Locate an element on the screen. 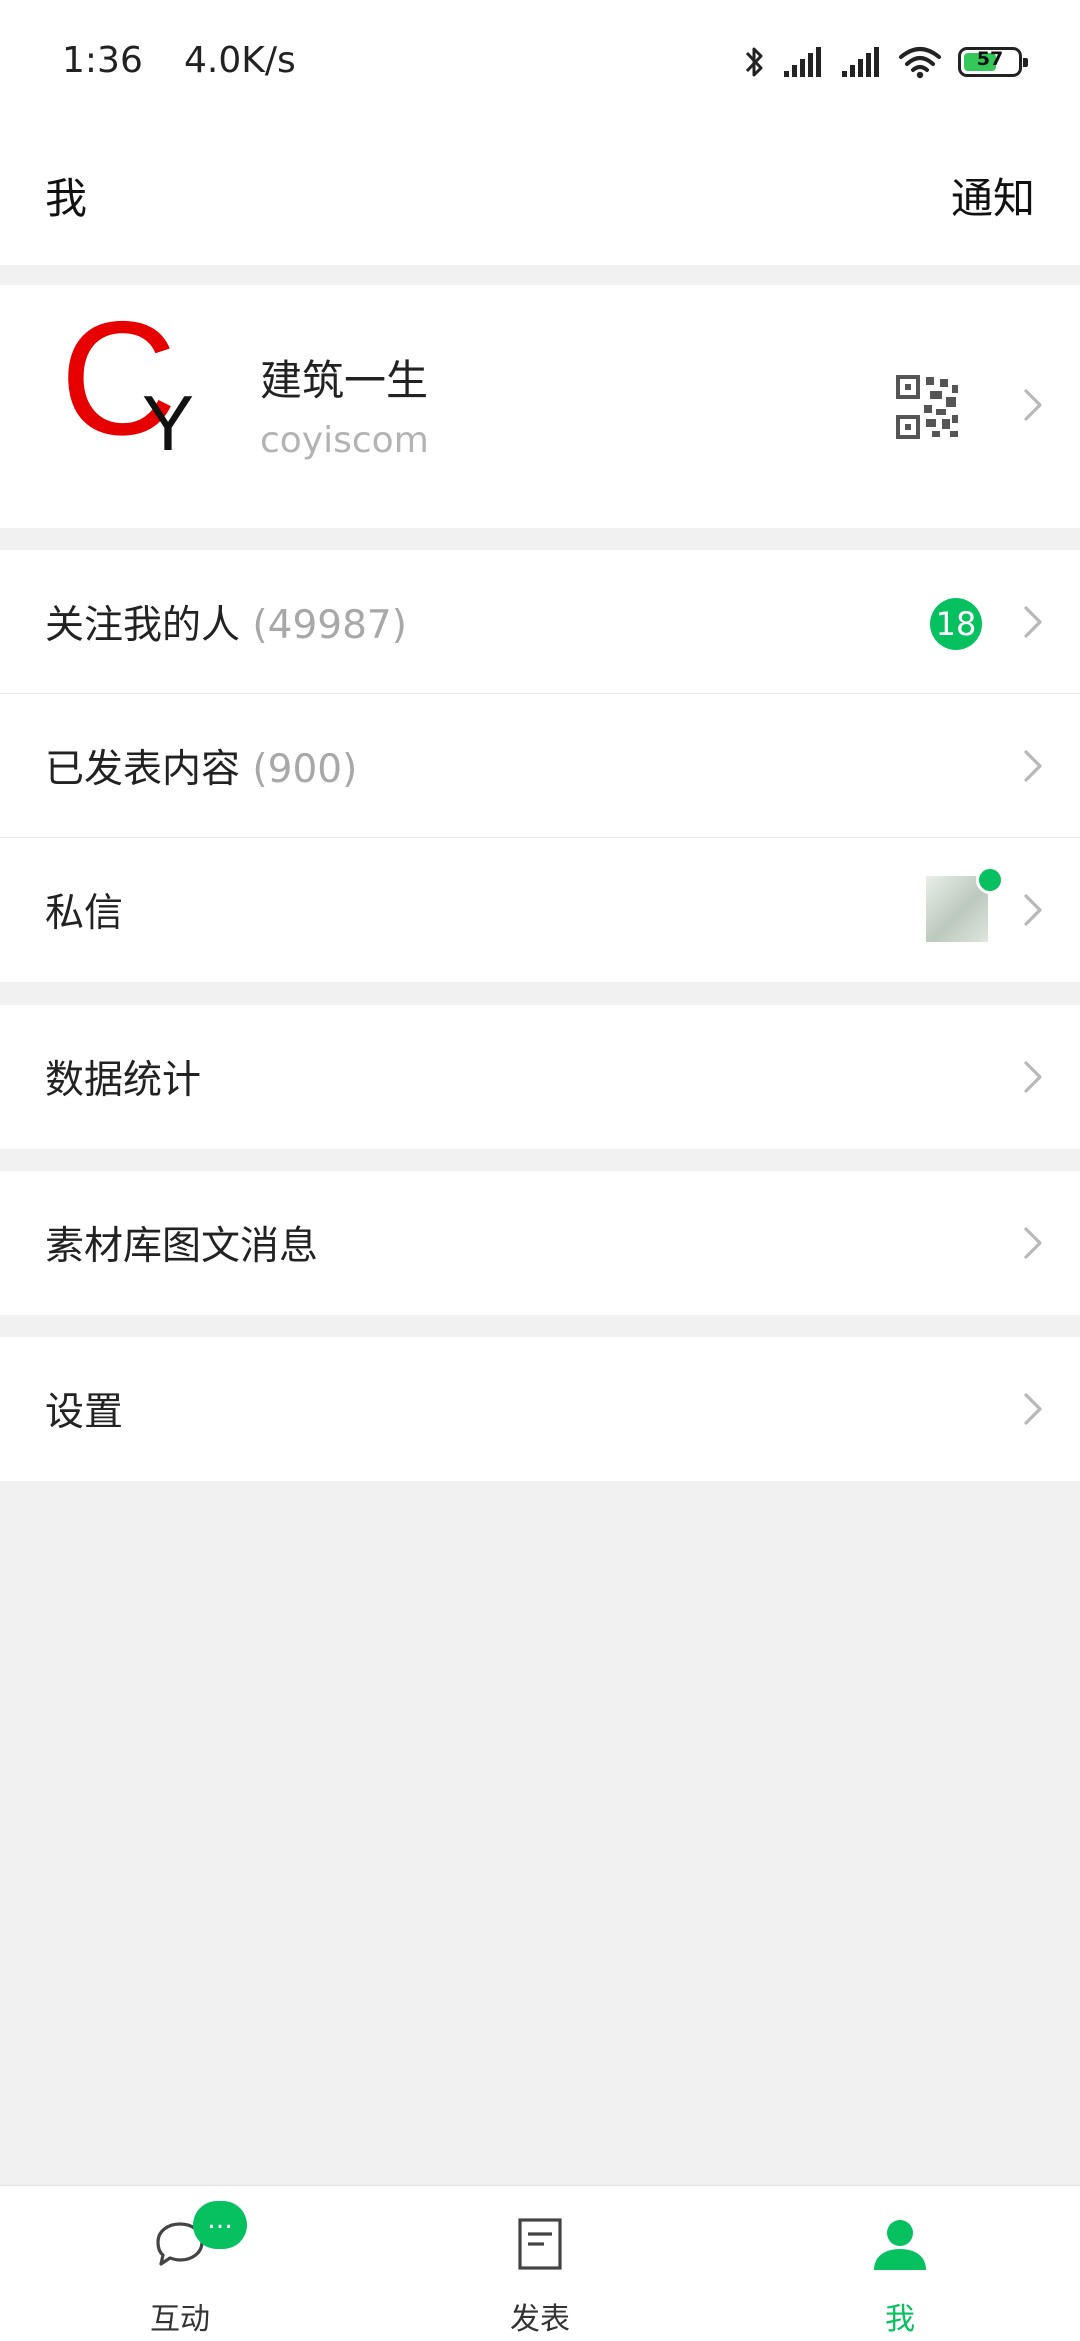 This screenshot has width=1080, height=2341. menu-item-settings: 设置 is located at coordinates (540, 1409).